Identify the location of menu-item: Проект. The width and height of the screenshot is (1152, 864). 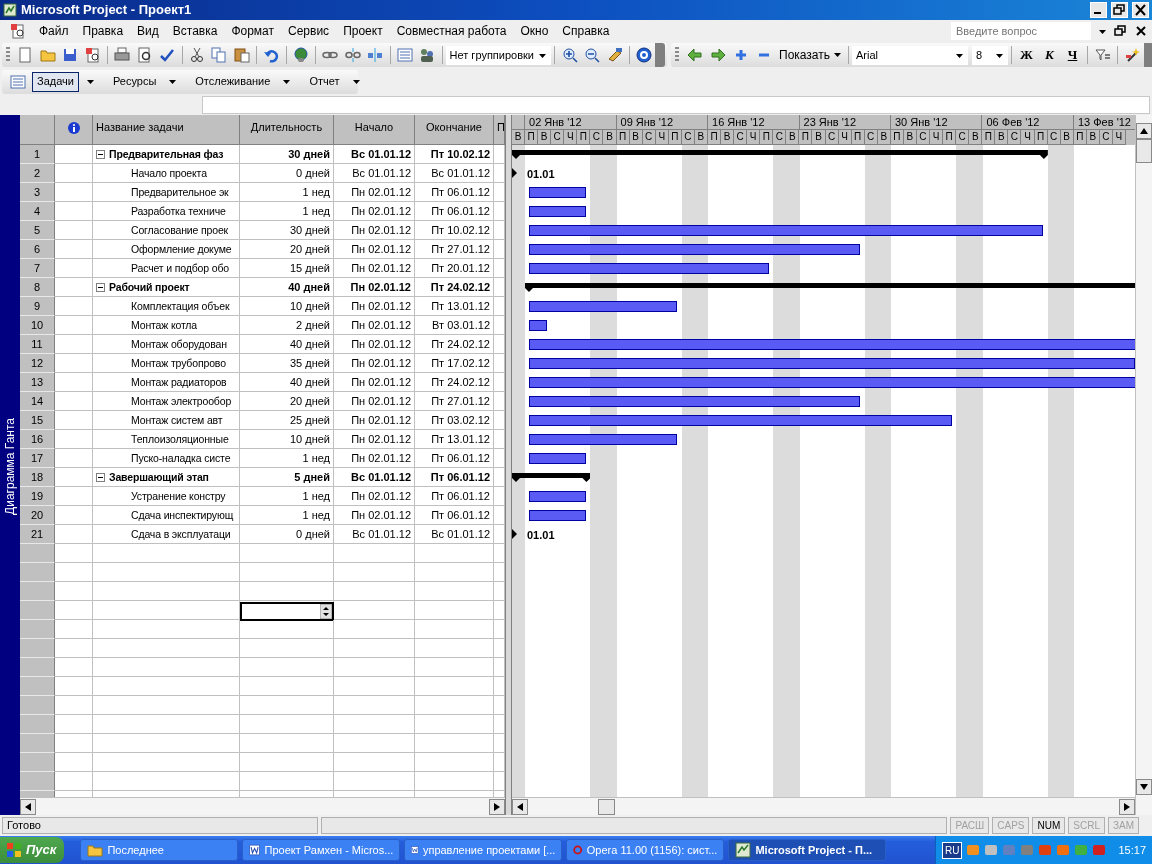
(363, 31).